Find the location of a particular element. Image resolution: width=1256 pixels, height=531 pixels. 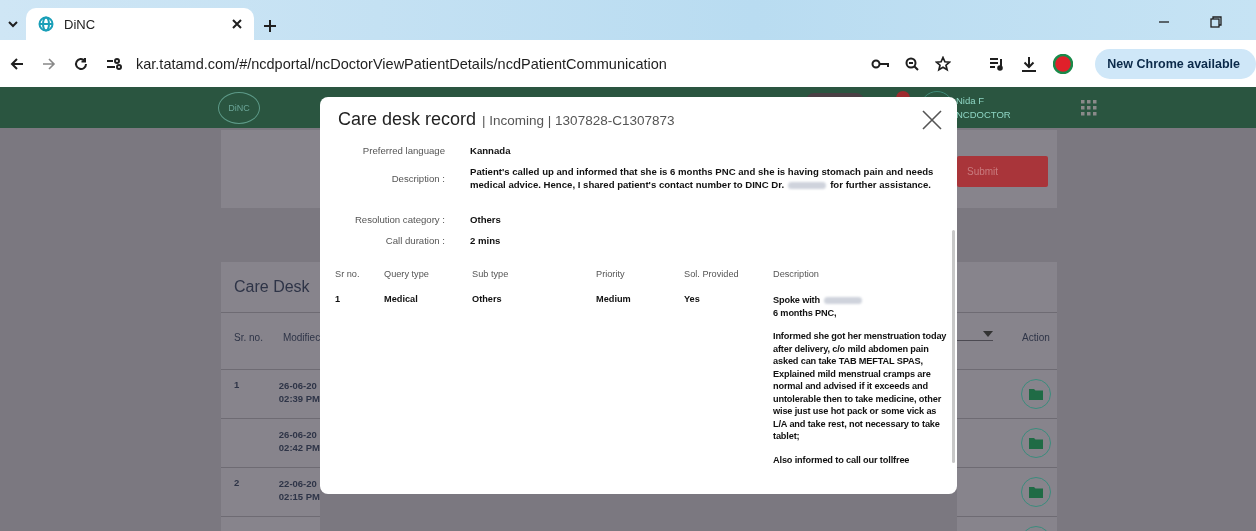

description-text: Informed she got her menstruation today after delivery, c/o mild abdomen pain asked can take TAB MEFTAL SPAS, Explained mild menstrual cramps are normal and advised if it exceeds and untolerable then to take medicine, other wise just use hot pack or some vick as L/A and take rest, not necessary to take tablet; is located at coordinates (860, 386).